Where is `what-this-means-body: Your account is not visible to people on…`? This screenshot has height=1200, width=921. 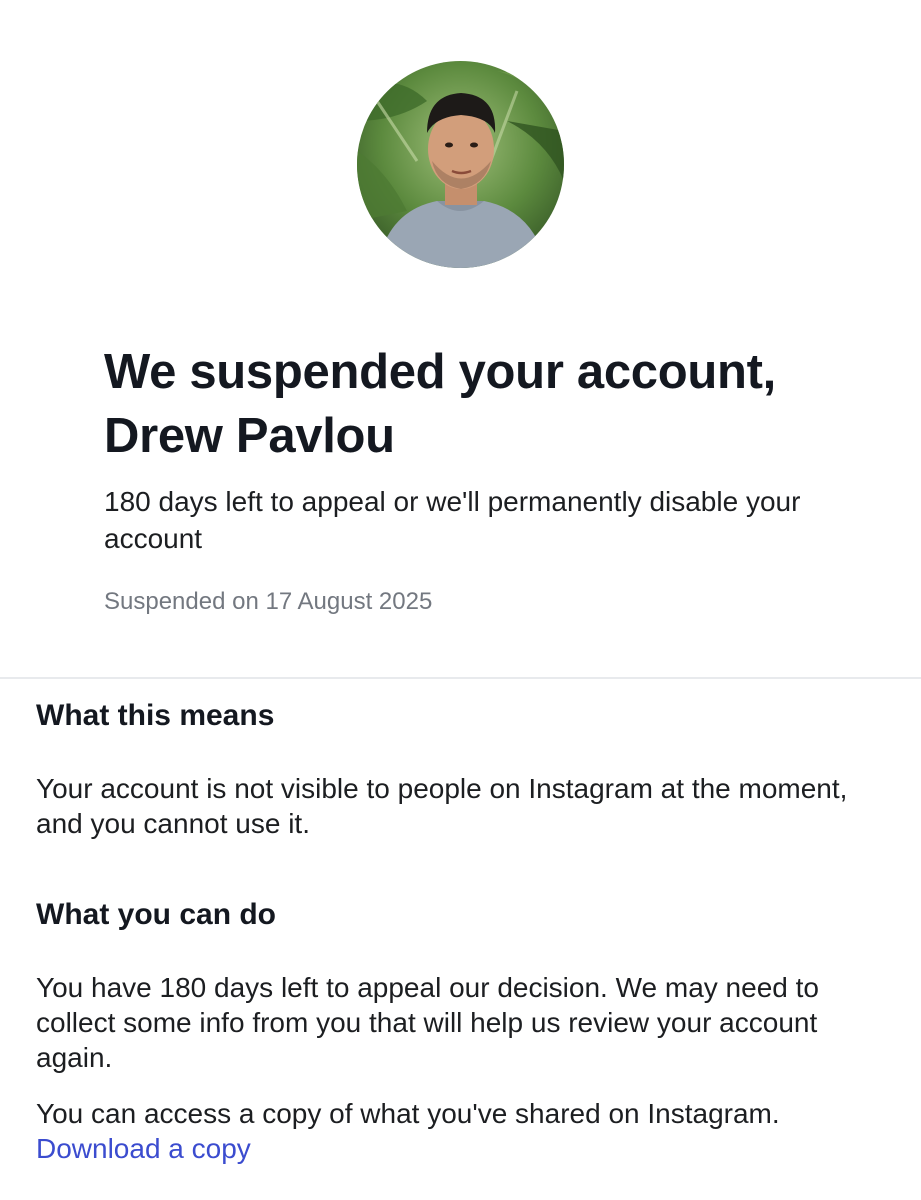 what-this-means-body: Your account is not visible to people on… is located at coordinates (442, 806).